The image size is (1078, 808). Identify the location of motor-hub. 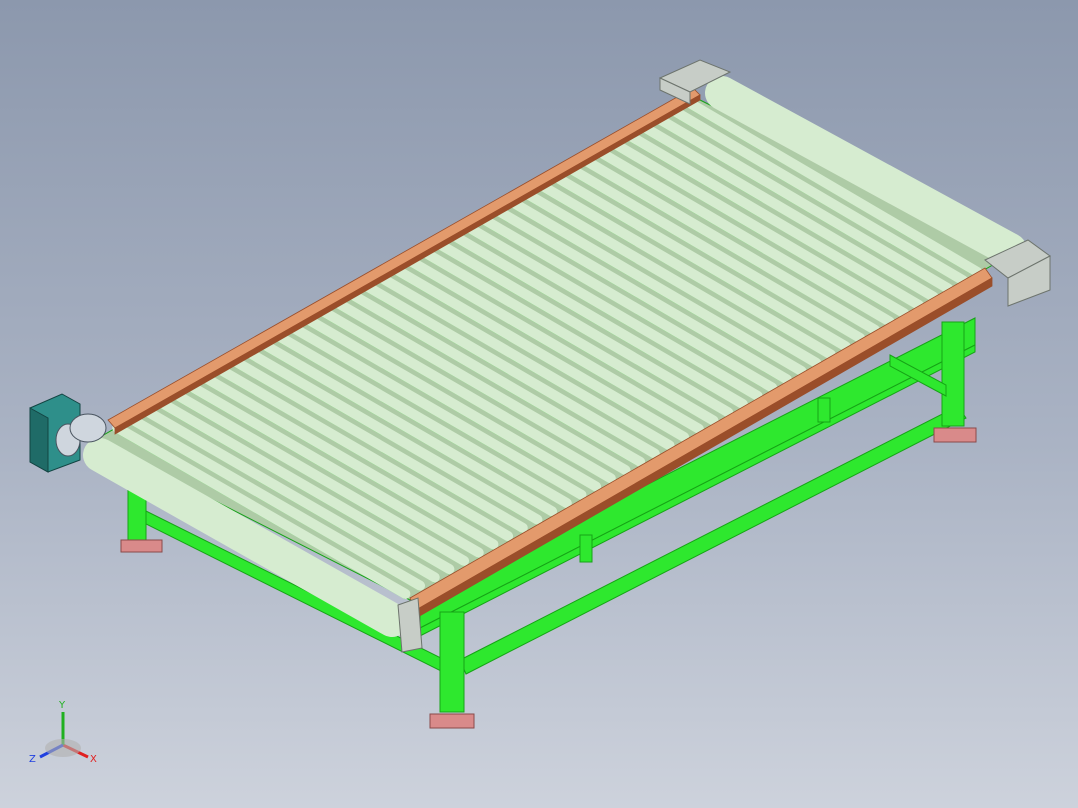
(88, 428).